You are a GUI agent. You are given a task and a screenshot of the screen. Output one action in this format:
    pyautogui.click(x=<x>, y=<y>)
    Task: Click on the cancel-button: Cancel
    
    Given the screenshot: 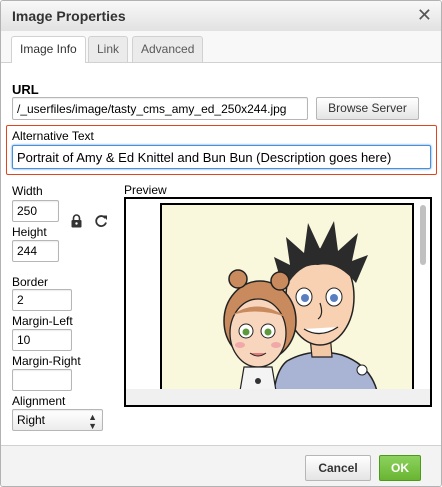 What is the action you would take?
    pyautogui.click(x=338, y=468)
    